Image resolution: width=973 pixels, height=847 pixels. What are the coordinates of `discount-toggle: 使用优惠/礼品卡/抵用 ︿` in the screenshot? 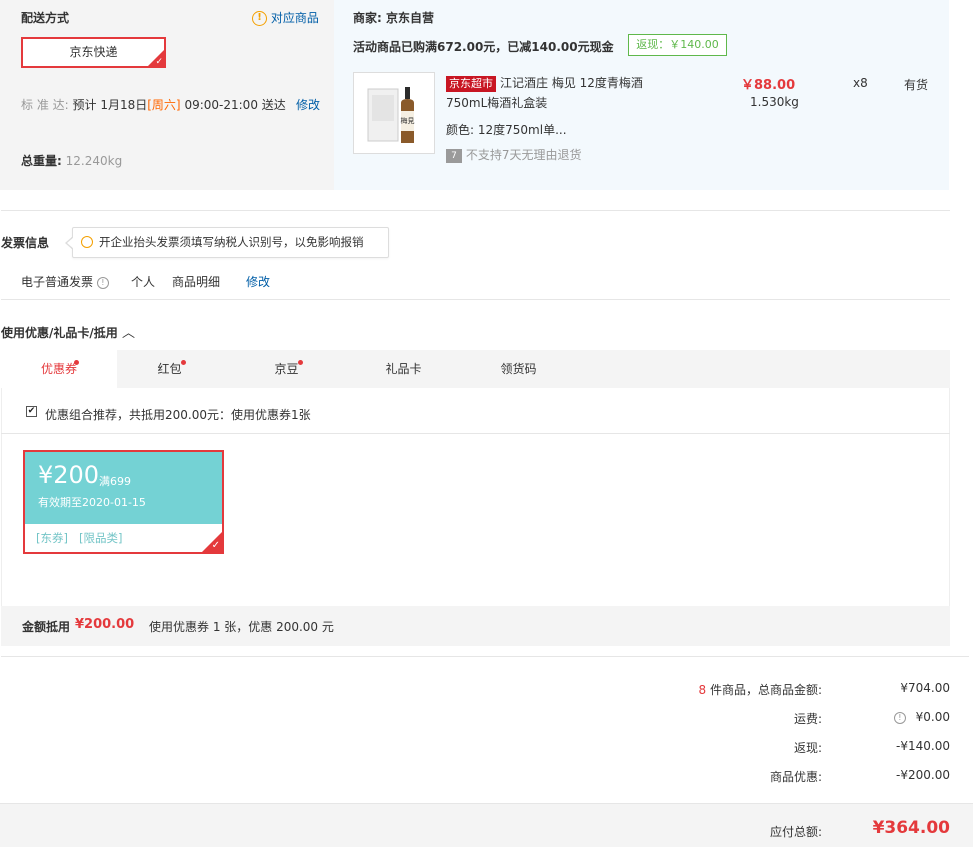 It's located at (68, 331).